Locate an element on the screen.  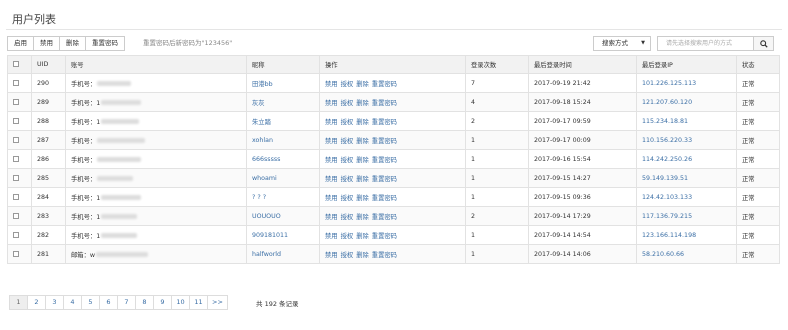
search-input: 请先选择搜索用户的方式 is located at coordinates (705, 43).